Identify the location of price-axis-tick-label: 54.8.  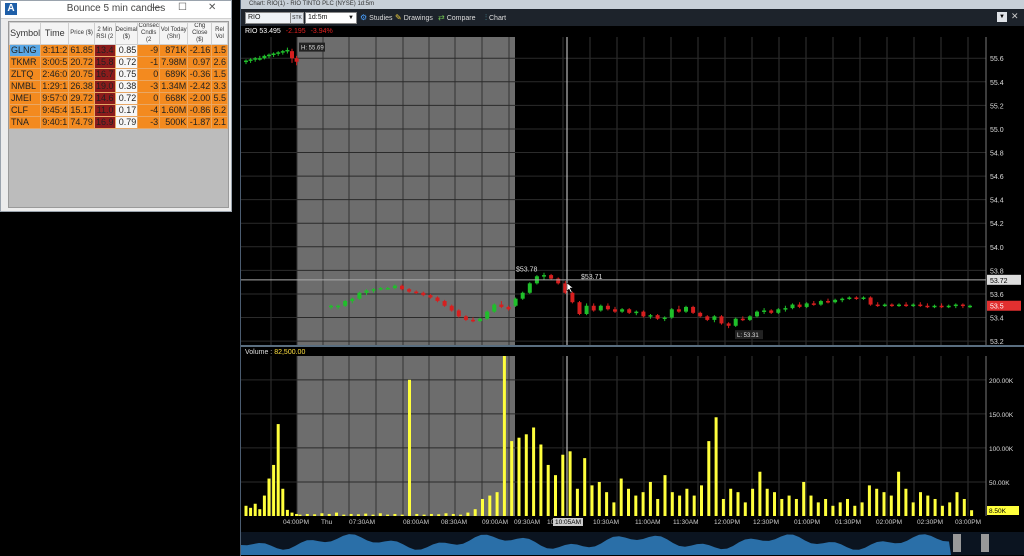
(997, 154).